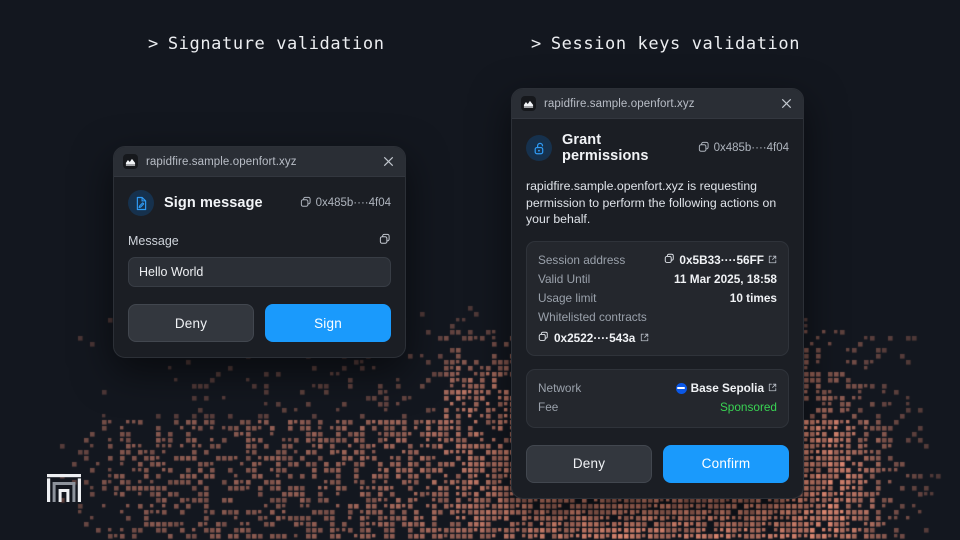 The image size is (960, 540). Describe the element at coordinates (592, 317) in the screenshot. I see `whitelisted-contracts-label: Whitelisted contracts` at that location.